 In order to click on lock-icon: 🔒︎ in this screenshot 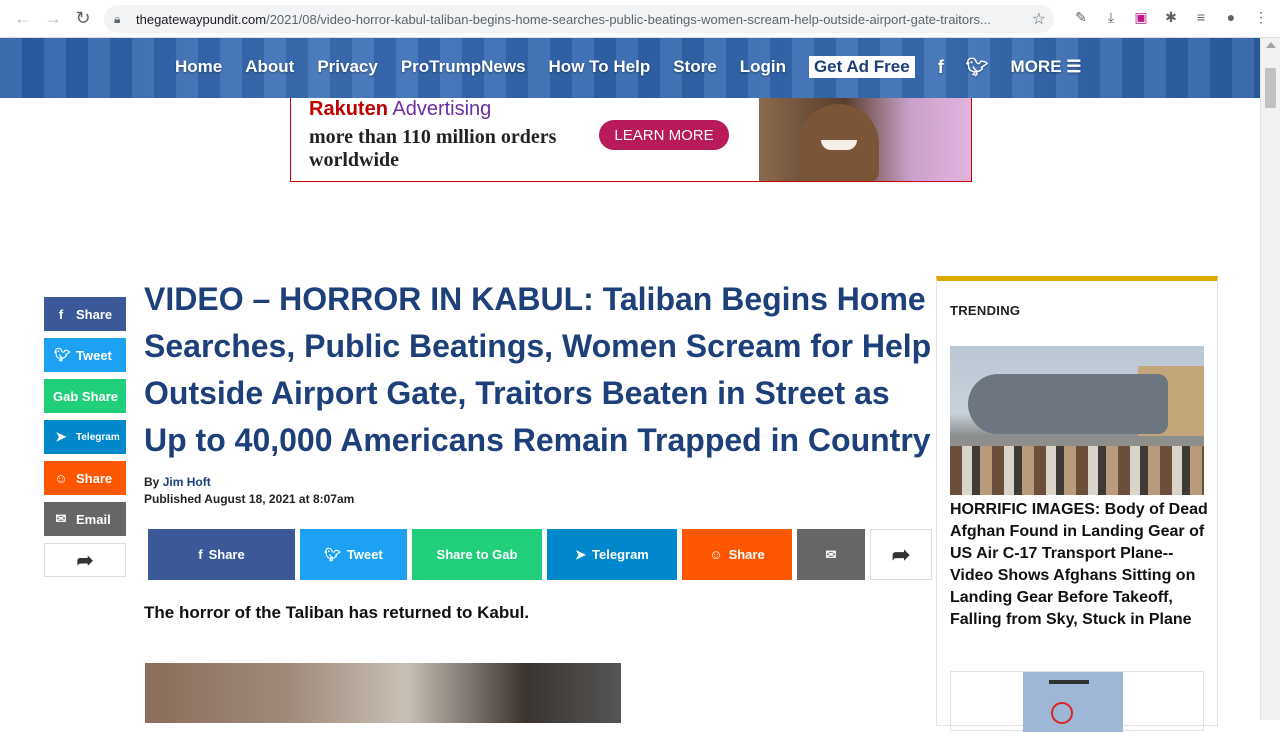, I will do `click(117, 19)`.